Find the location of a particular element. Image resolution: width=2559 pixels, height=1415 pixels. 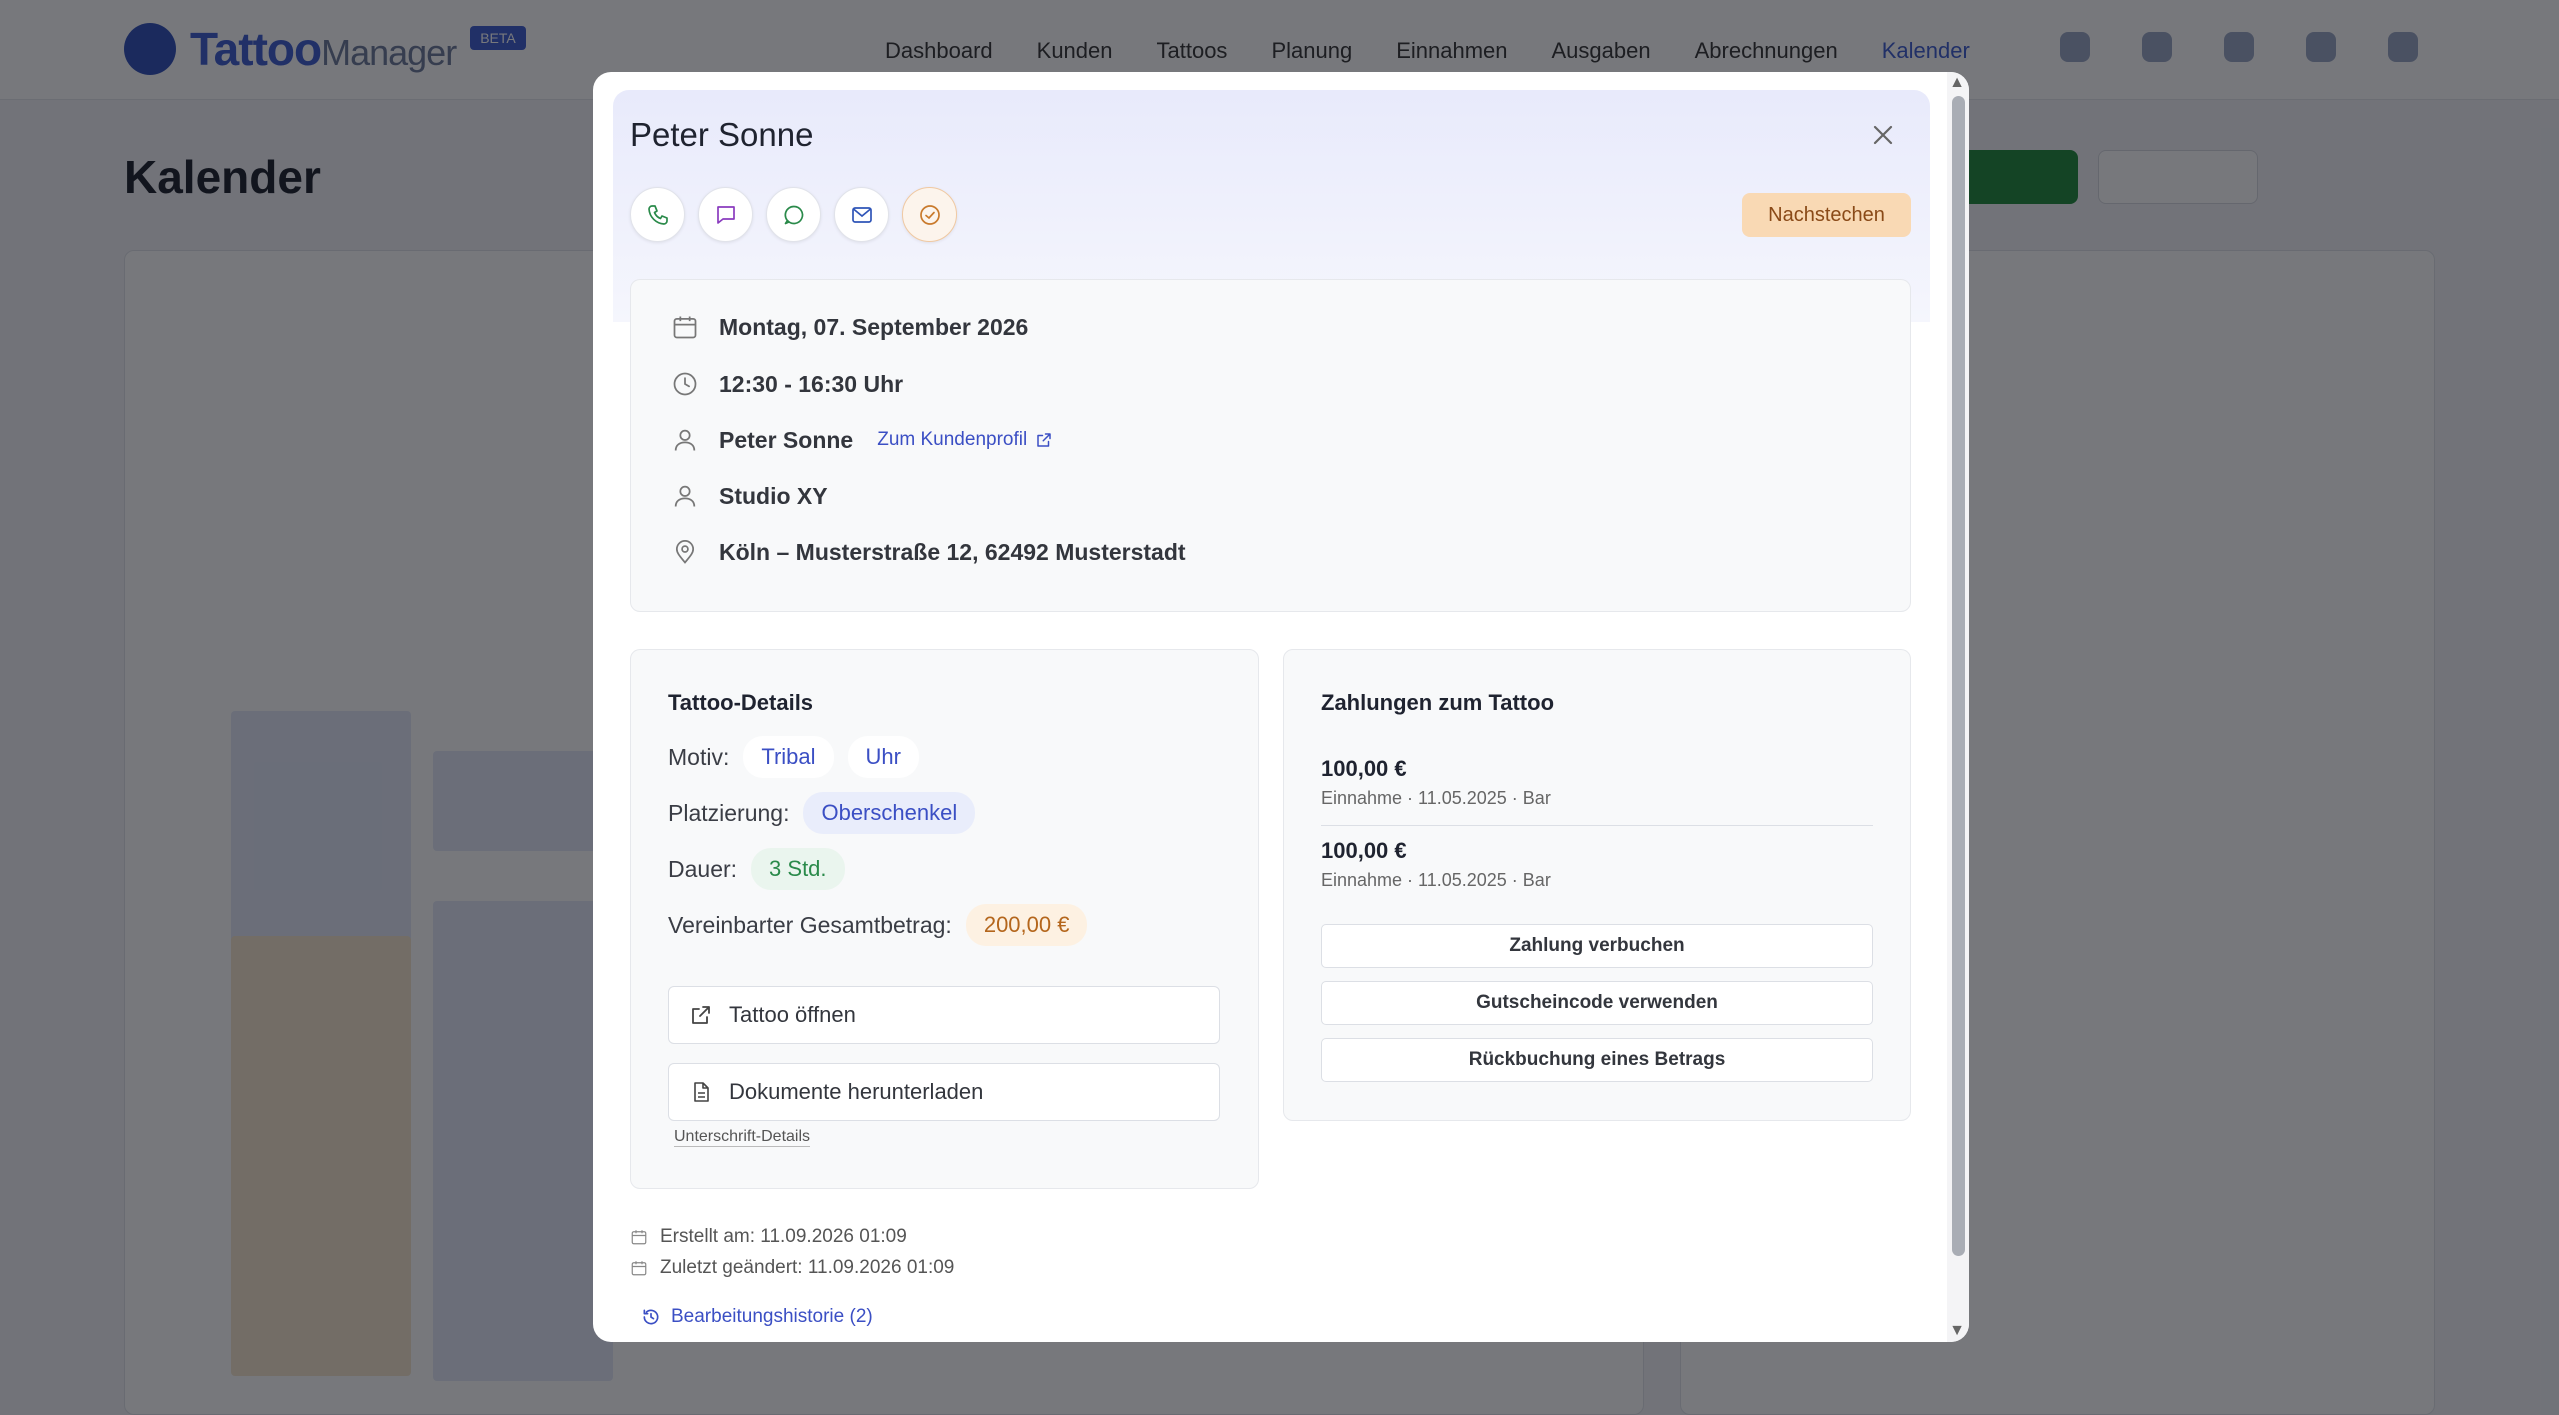

motiv-row: Motiv: Tribal Uhr is located at coordinates (793, 757).